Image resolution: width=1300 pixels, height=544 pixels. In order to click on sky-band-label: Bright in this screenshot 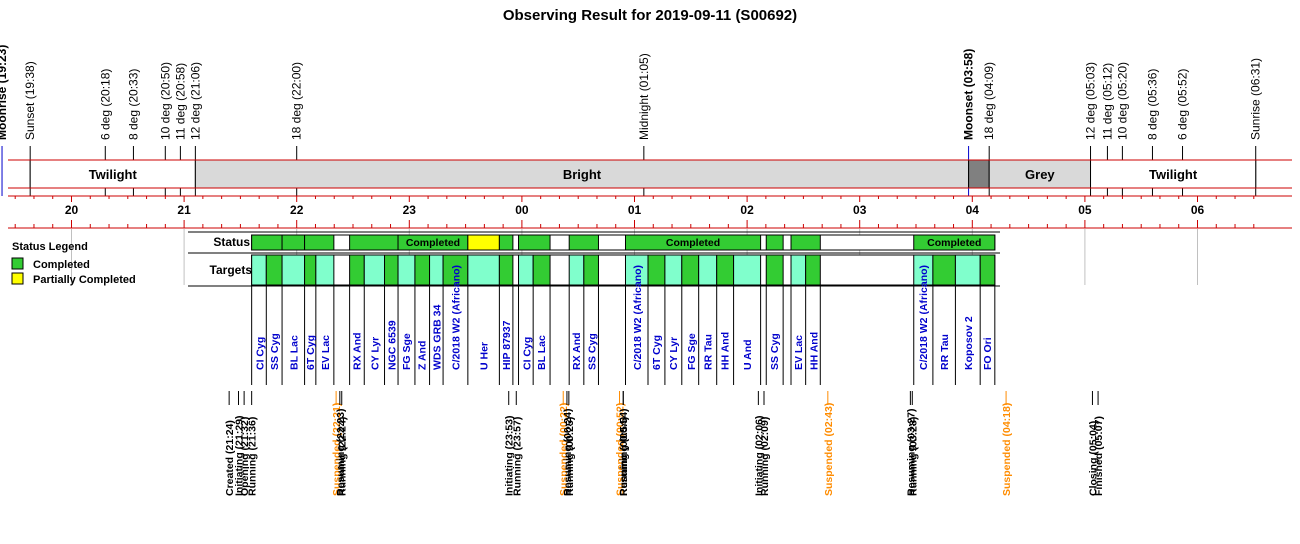, I will do `click(582, 174)`.